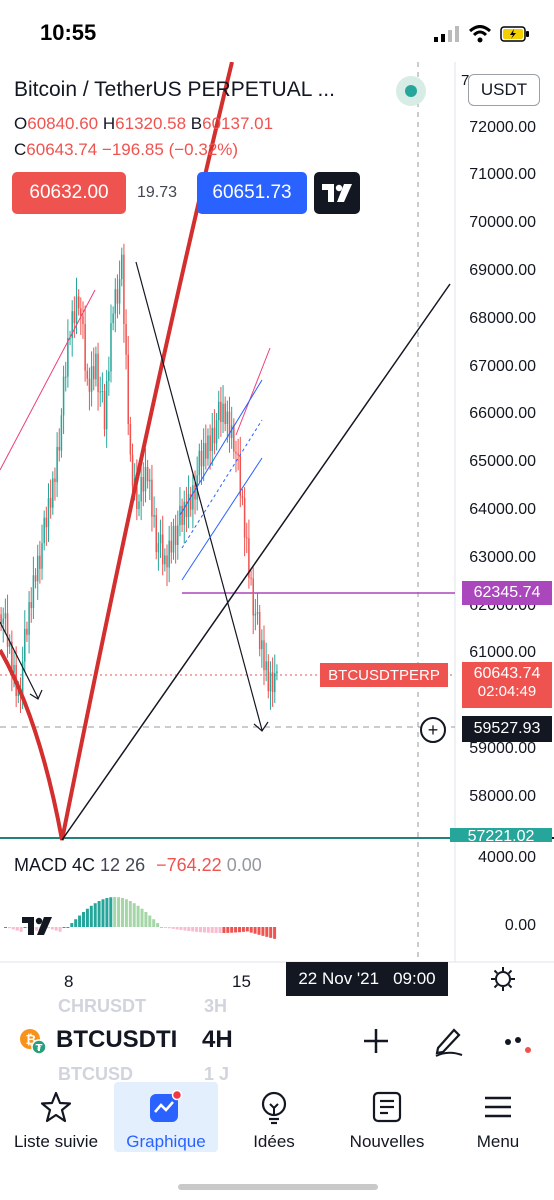 This screenshot has height=1200, width=554. I want to click on currency-button: USDT, so click(504, 90).